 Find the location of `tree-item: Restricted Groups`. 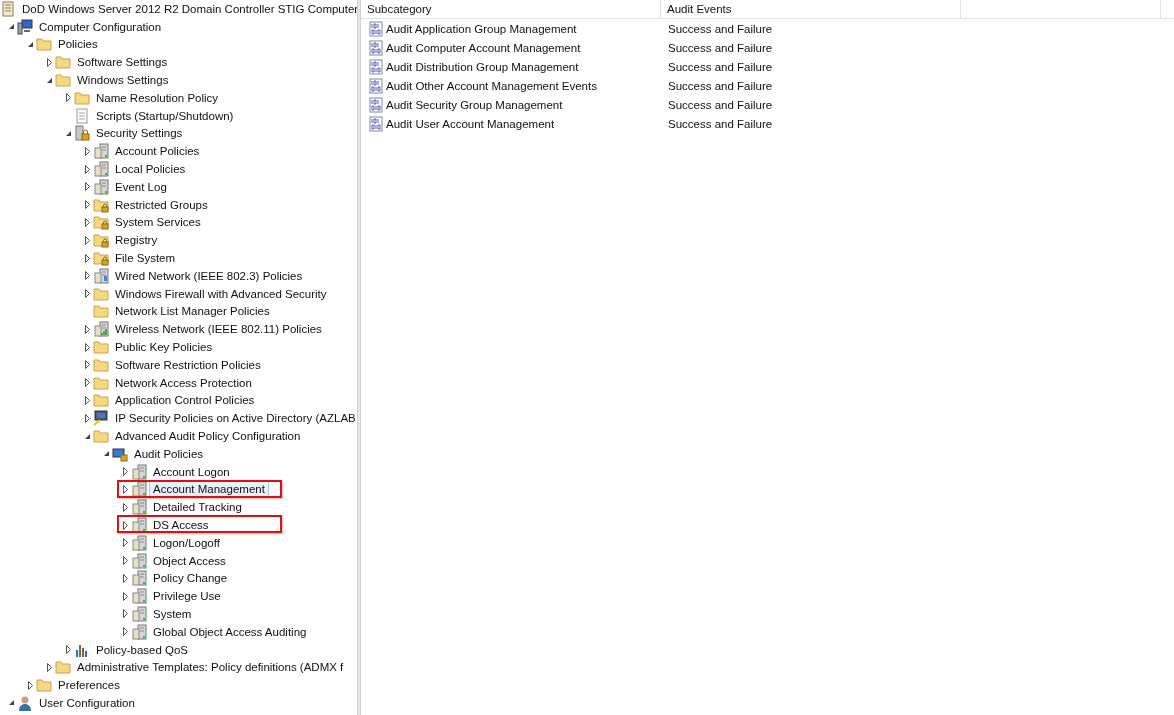

tree-item: Restricted Groups is located at coordinates (161, 204).